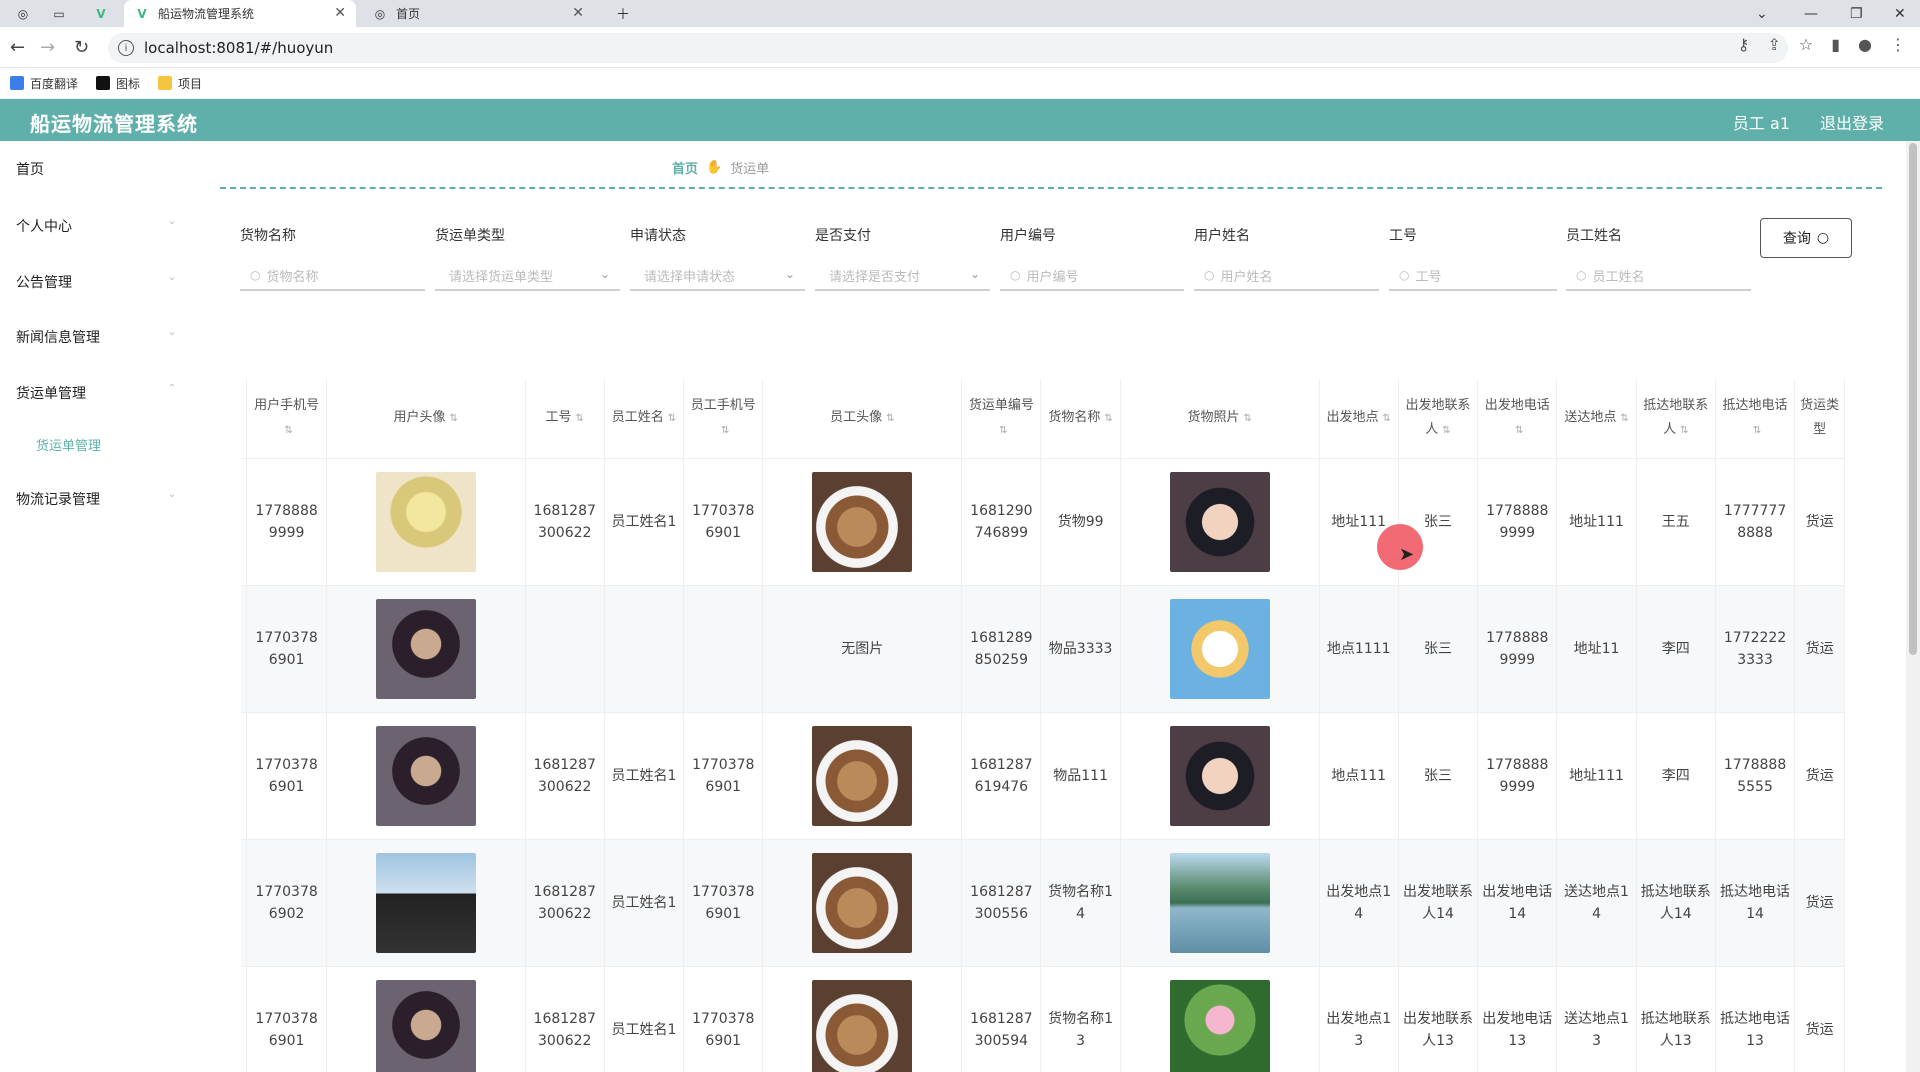 This screenshot has height=1072, width=1920. Describe the element at coordinates (1473, 276) in the screenshot. I see `emp-no-input: ○ 工号` at that location.